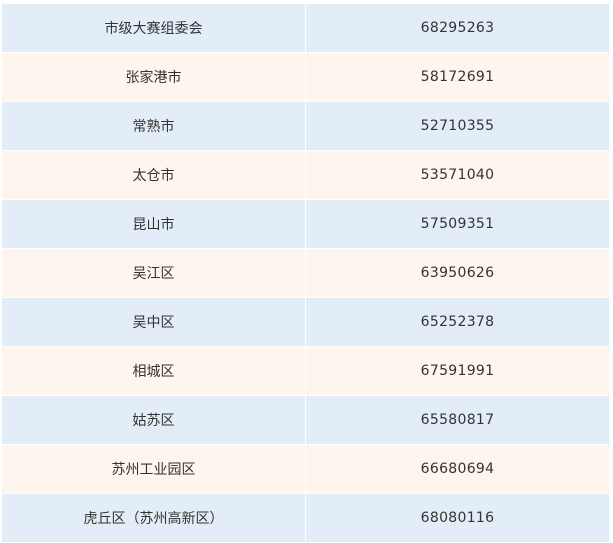 This screenshot has height=543, width=613. What do you see at coordinates (457, 322) in the screenshot?
I see `phone-number-cell: 65252378` at bounding box center [457, 322].